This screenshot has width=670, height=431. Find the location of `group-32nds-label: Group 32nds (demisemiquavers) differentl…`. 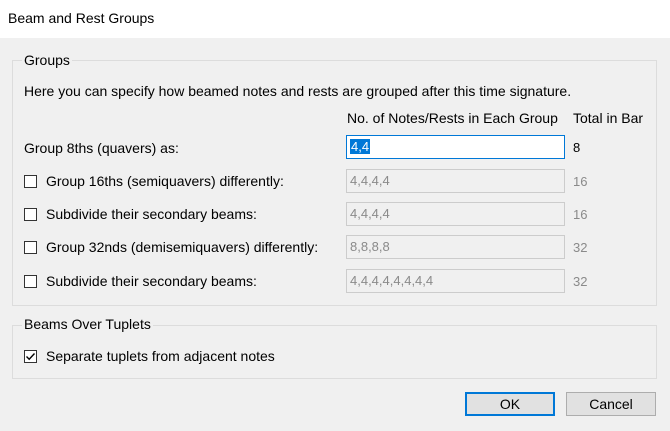

group-32nds-label: Group 32nds (demisemiquavers) differentl… is located at coordinates (182, 247).